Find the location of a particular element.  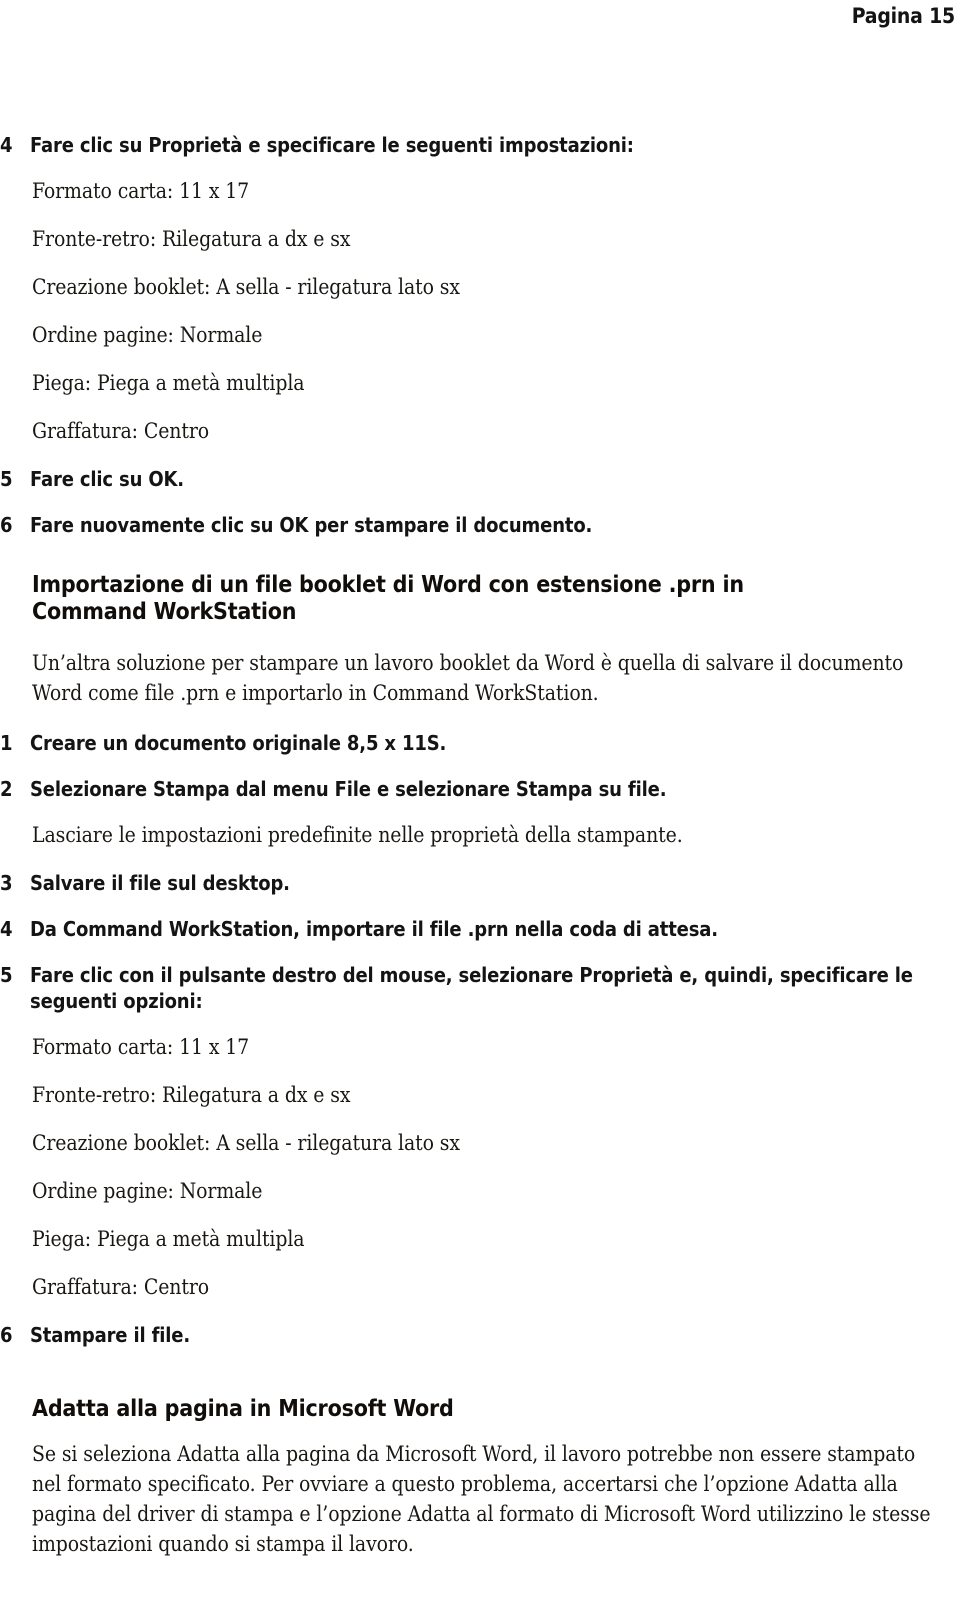

step-number: 3 is located at coordinates (6, 883).